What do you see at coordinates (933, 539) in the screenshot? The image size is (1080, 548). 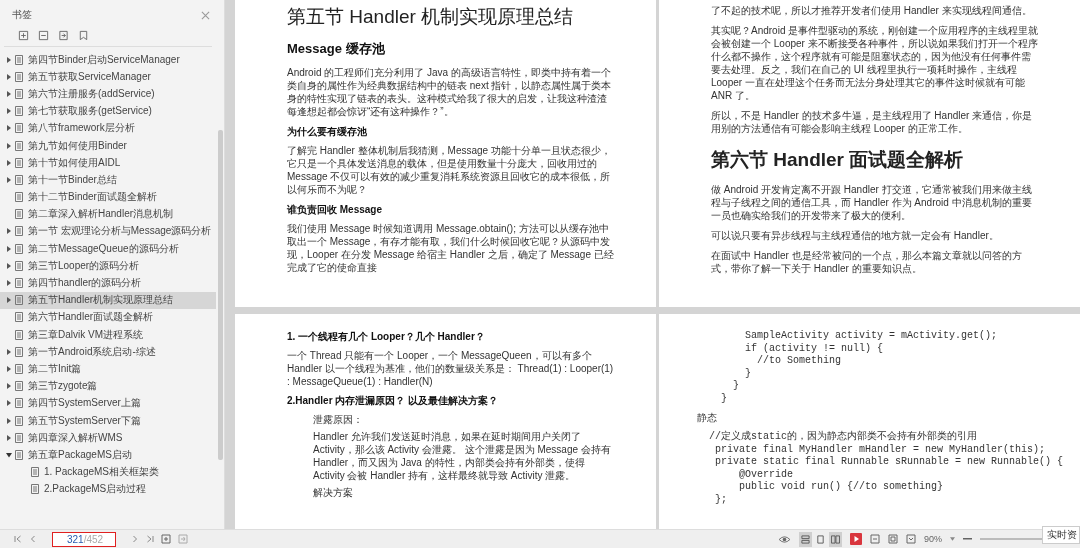 I see `zoom-dropdown: 90%` at bounding box center [933, 539].